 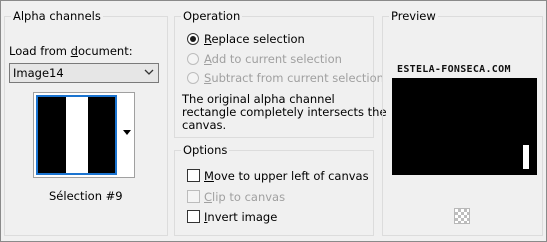 I want to click on selection-picker, so click(x=84, y=135).